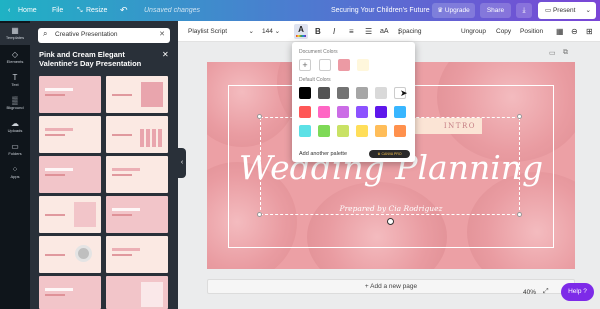 The width and height of the screenshot is (600, 309). What do you see at coordinates (390, 221) in the screenshot?
I see `rotate-handle` at bounding box center [390, 221].